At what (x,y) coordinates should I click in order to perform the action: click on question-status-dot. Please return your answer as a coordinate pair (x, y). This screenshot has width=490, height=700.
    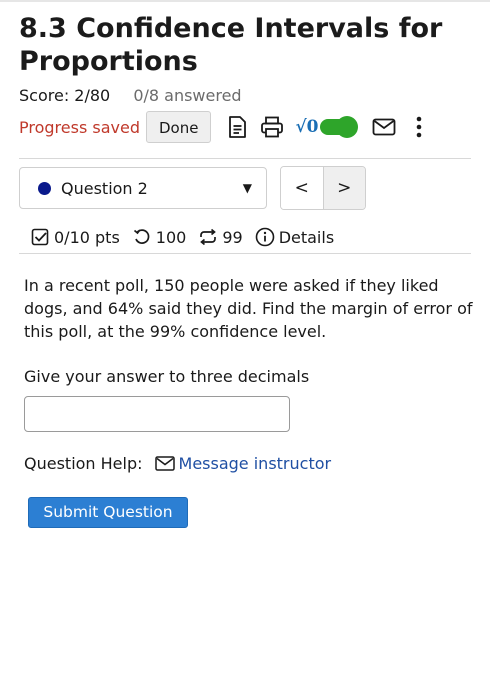
    Looking at the image, I should click on (44, 188).